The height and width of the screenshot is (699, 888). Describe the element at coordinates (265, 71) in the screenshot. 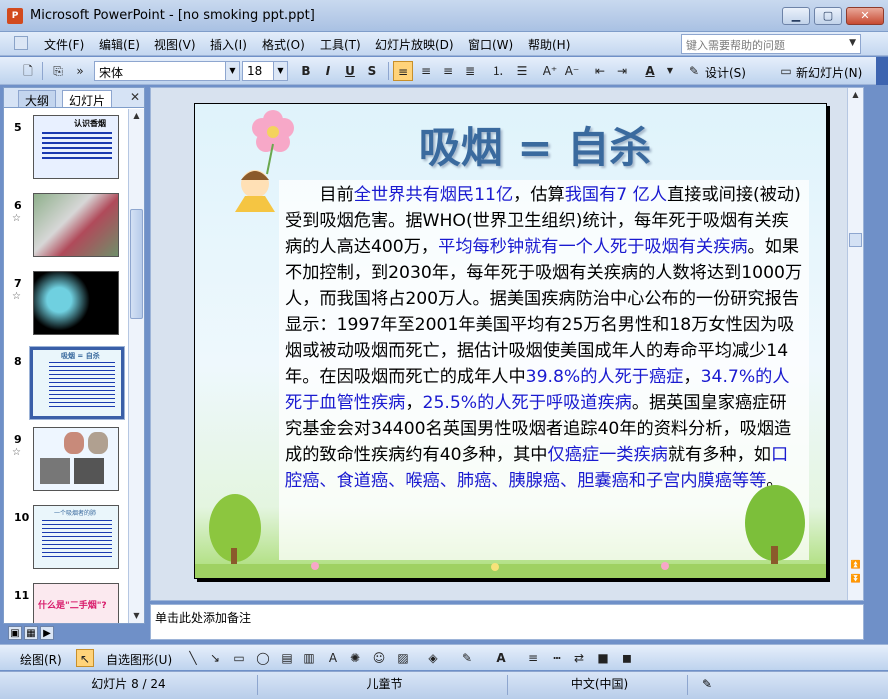

I see `font-size-select: 18 ▼` at that location.